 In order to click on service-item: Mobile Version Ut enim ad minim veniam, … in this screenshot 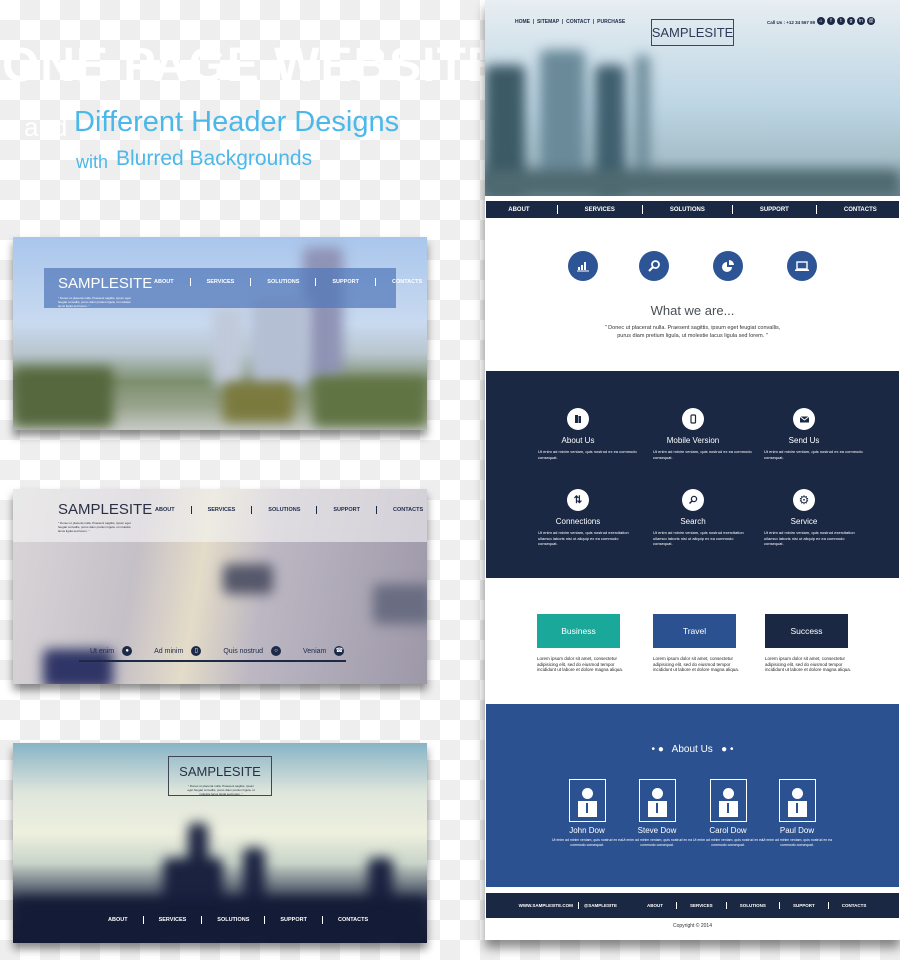, I will do `click(693, 434)`.